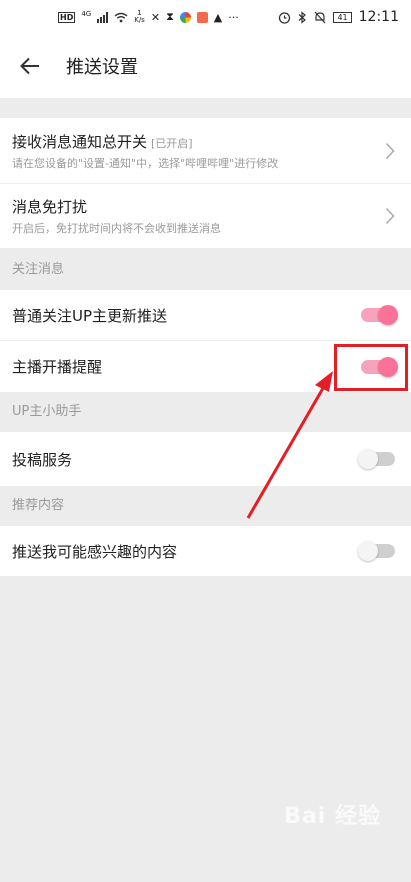  What do you see at coordinates (332, 816) in the screenshot?
I see `watermark: Bai 经验` at bounding box center [332, 816].